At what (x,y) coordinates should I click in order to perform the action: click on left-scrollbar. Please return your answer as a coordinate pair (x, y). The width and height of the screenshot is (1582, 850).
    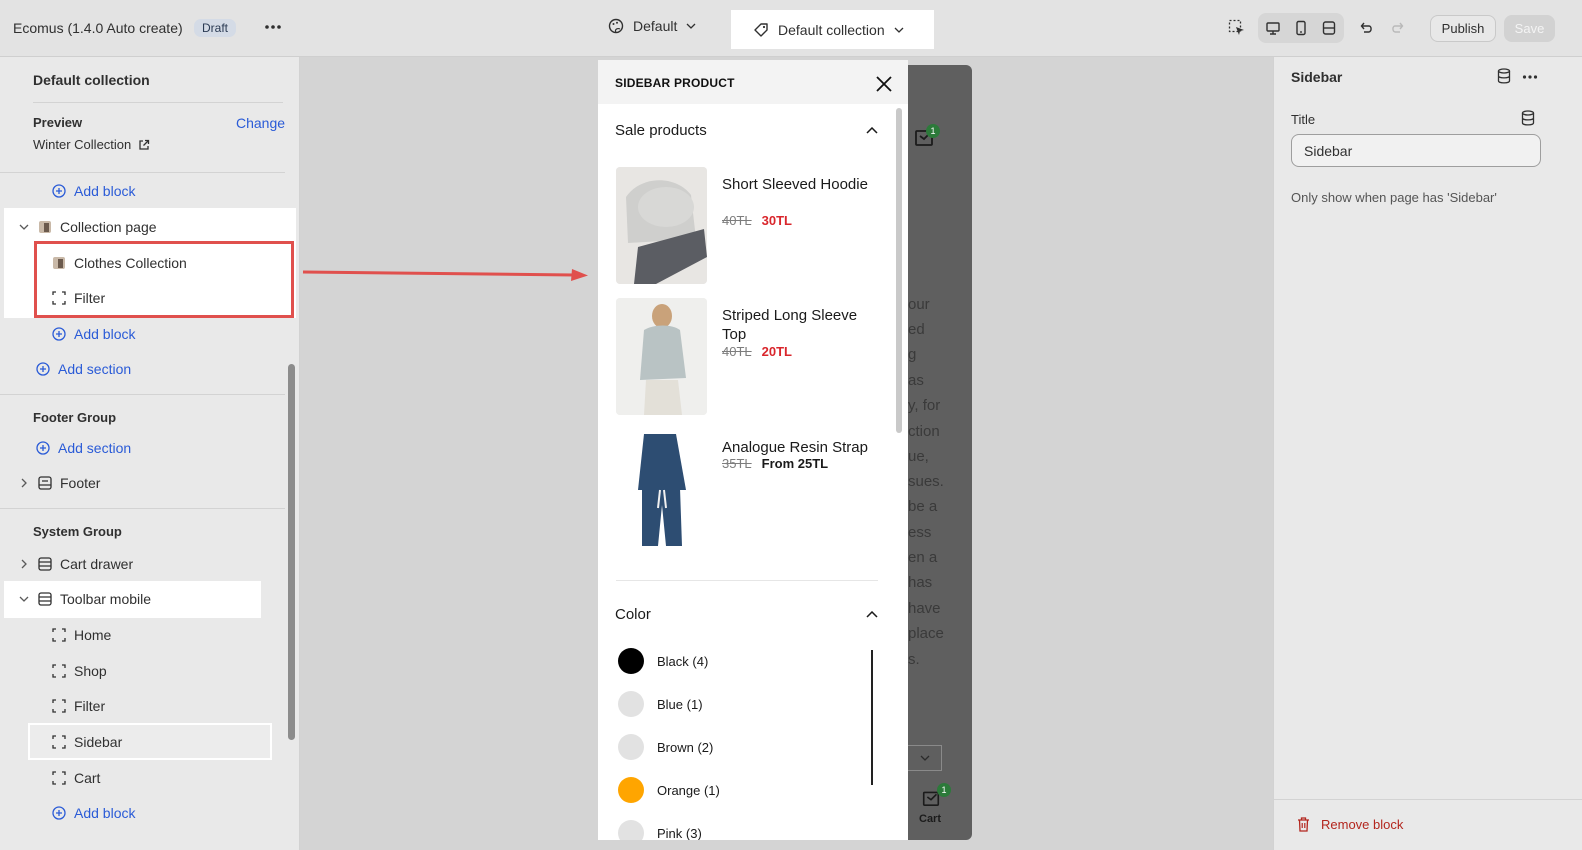
    Looking at the image, I should click on (291, 552).